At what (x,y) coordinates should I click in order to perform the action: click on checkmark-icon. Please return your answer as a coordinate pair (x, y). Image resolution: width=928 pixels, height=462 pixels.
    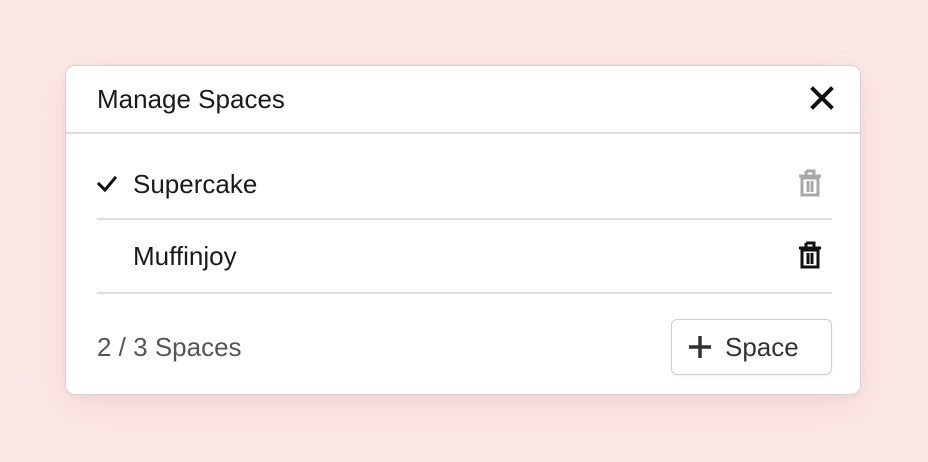
    Looking at the image, I should click on (107, 184).